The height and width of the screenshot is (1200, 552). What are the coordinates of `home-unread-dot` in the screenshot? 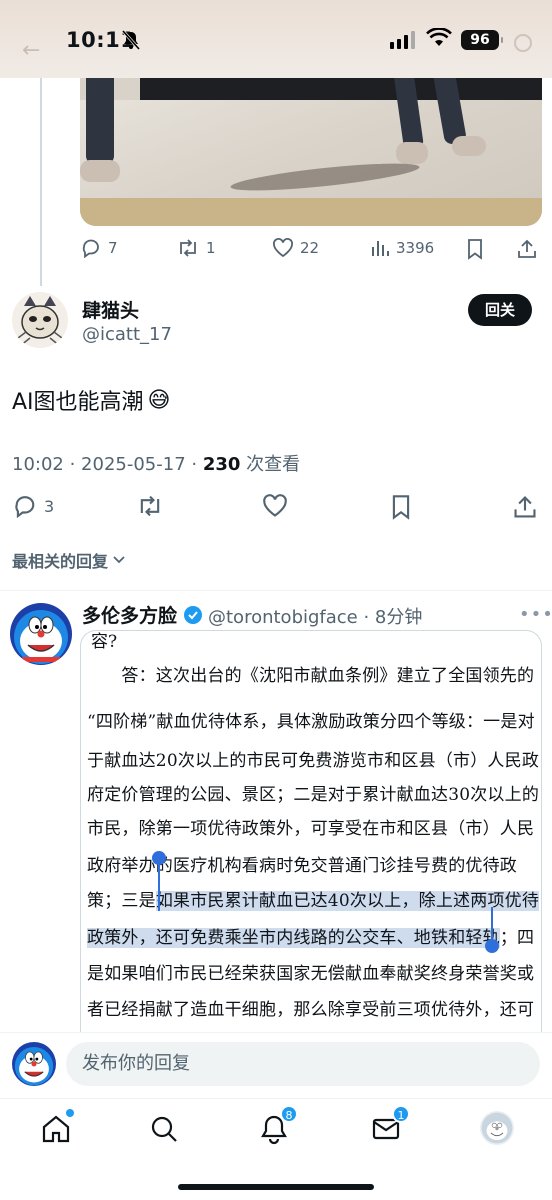 It's located at (70, 1113).